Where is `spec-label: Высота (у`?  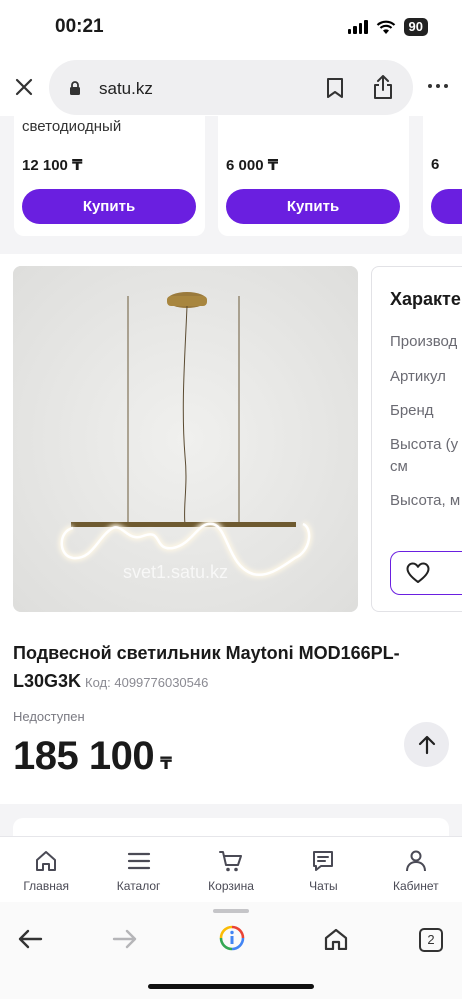
spec-label: Высота (у is located at coordinates (424, 444).